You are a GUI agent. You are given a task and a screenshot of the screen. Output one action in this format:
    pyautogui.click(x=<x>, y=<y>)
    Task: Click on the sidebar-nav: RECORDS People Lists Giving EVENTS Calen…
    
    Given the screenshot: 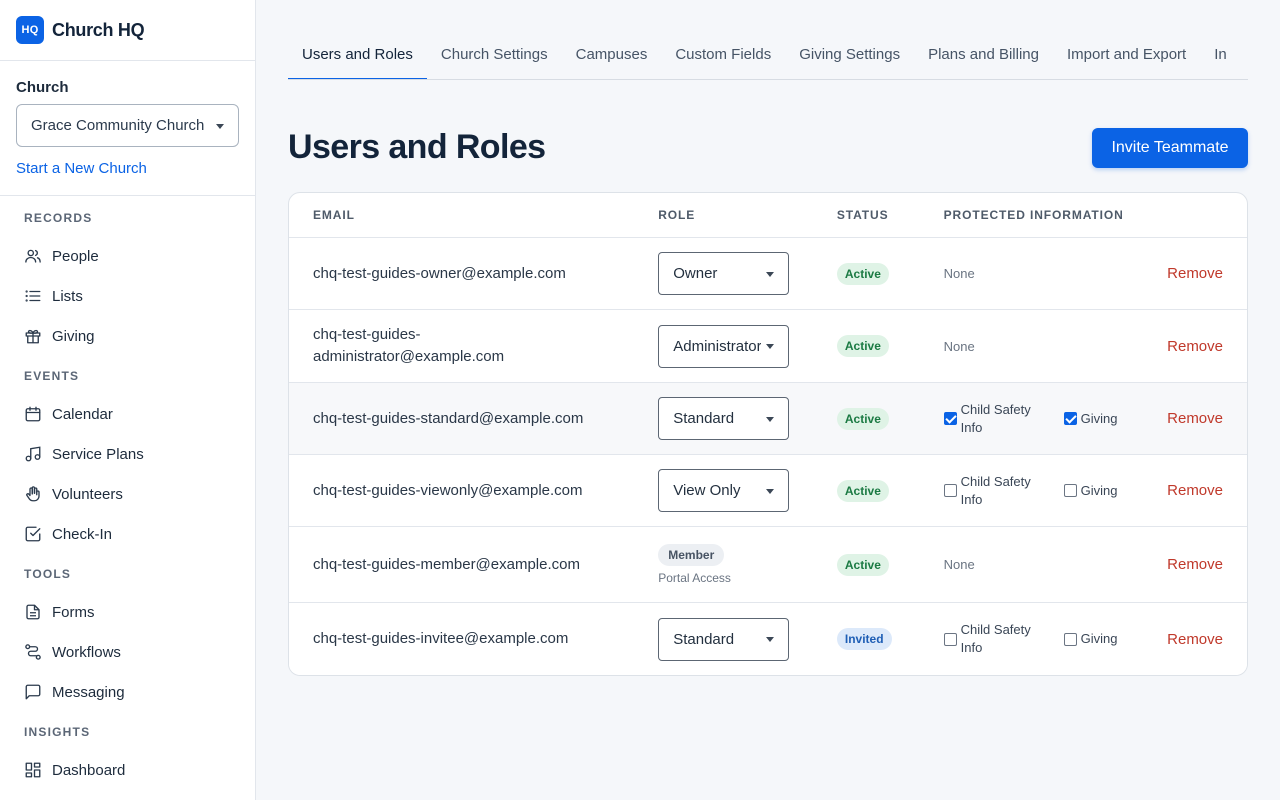 What is the action you would take?
    pyautogui.click(x=127, y=493)
    